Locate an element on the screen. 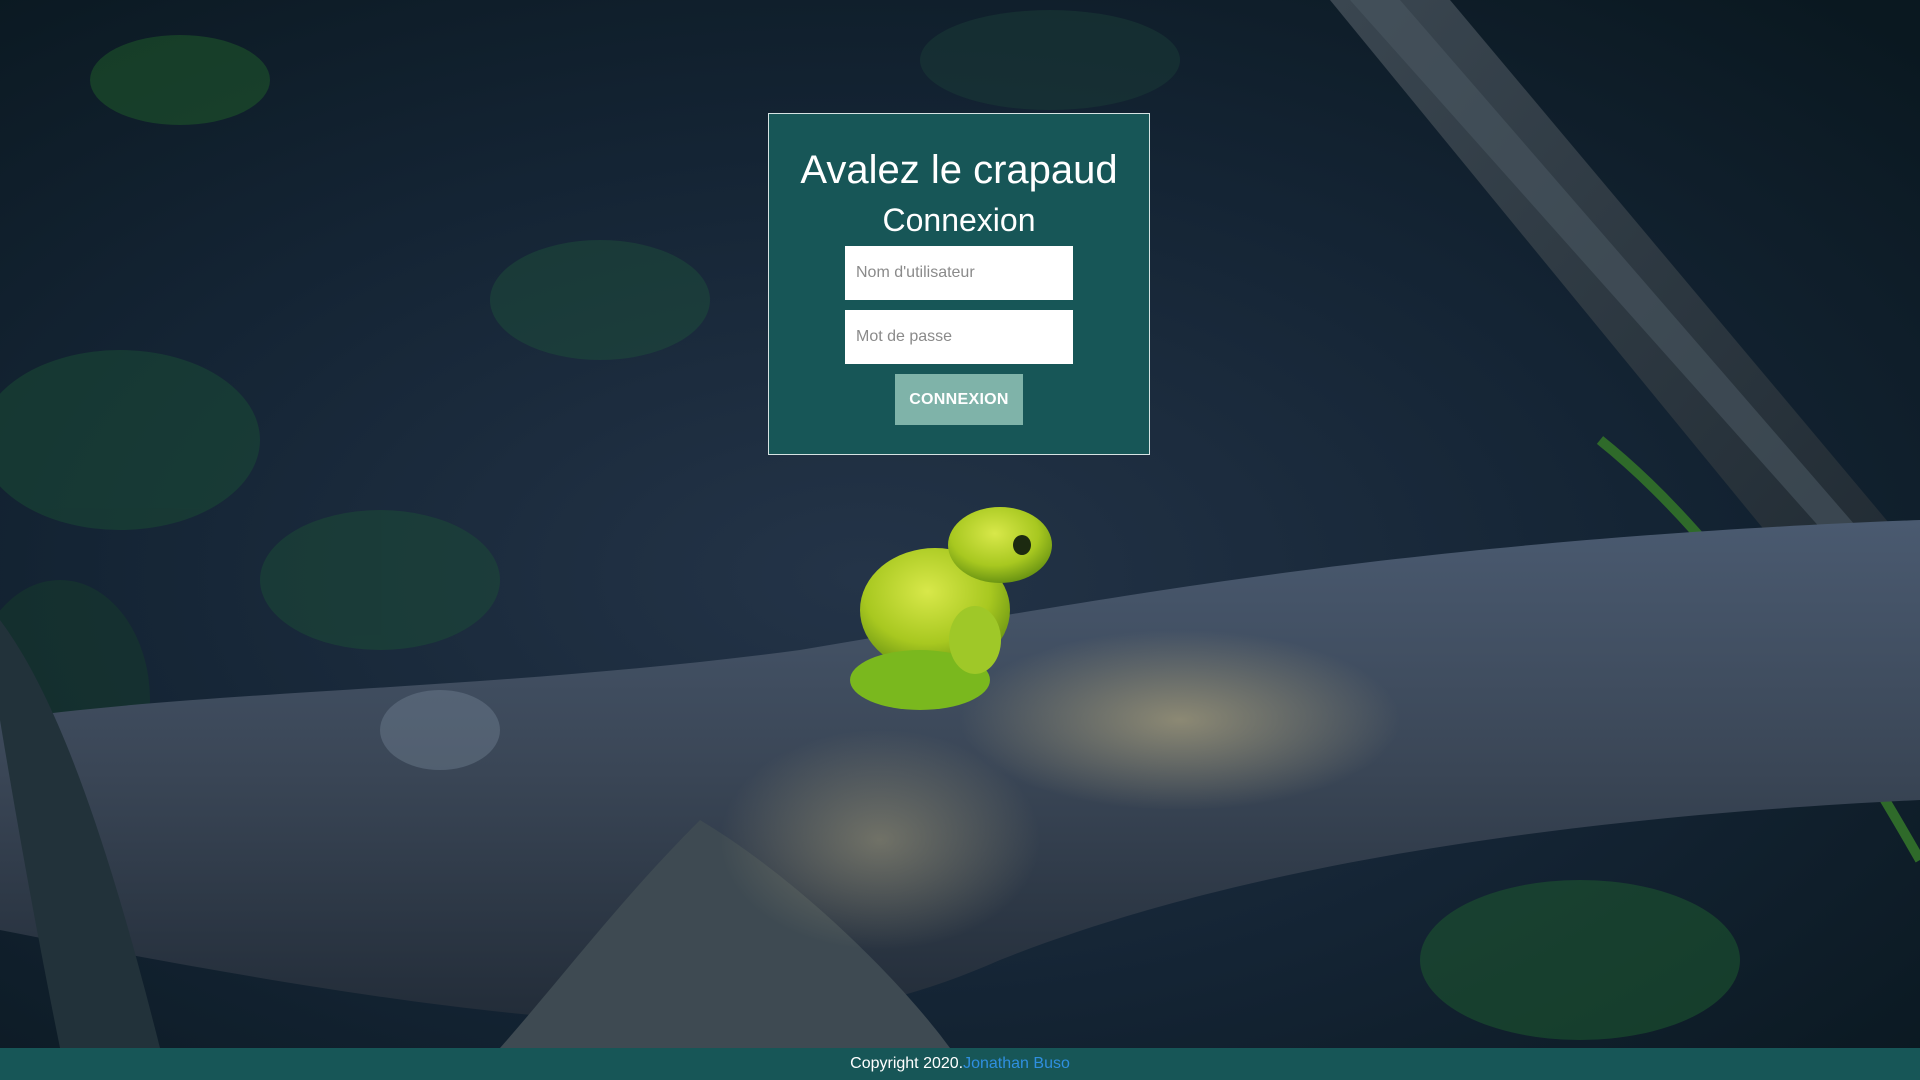  username-input is located at coordinates (959, 273).